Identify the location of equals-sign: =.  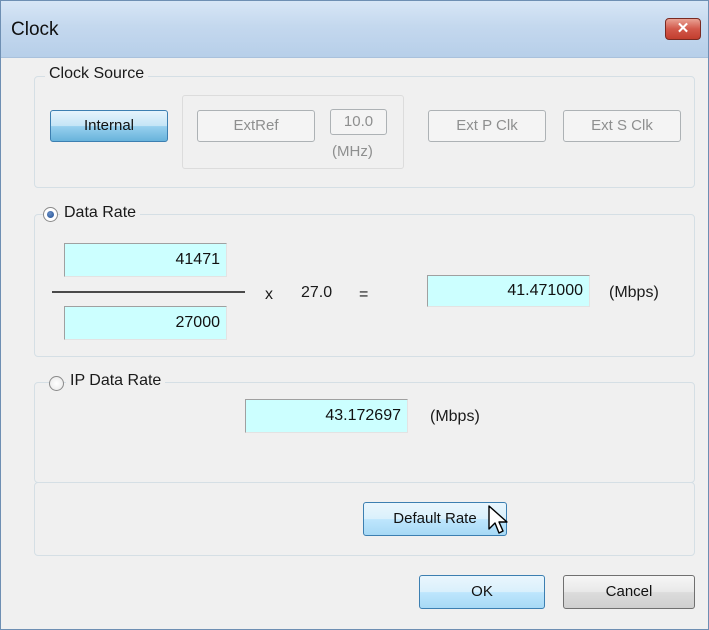
(364, 294).